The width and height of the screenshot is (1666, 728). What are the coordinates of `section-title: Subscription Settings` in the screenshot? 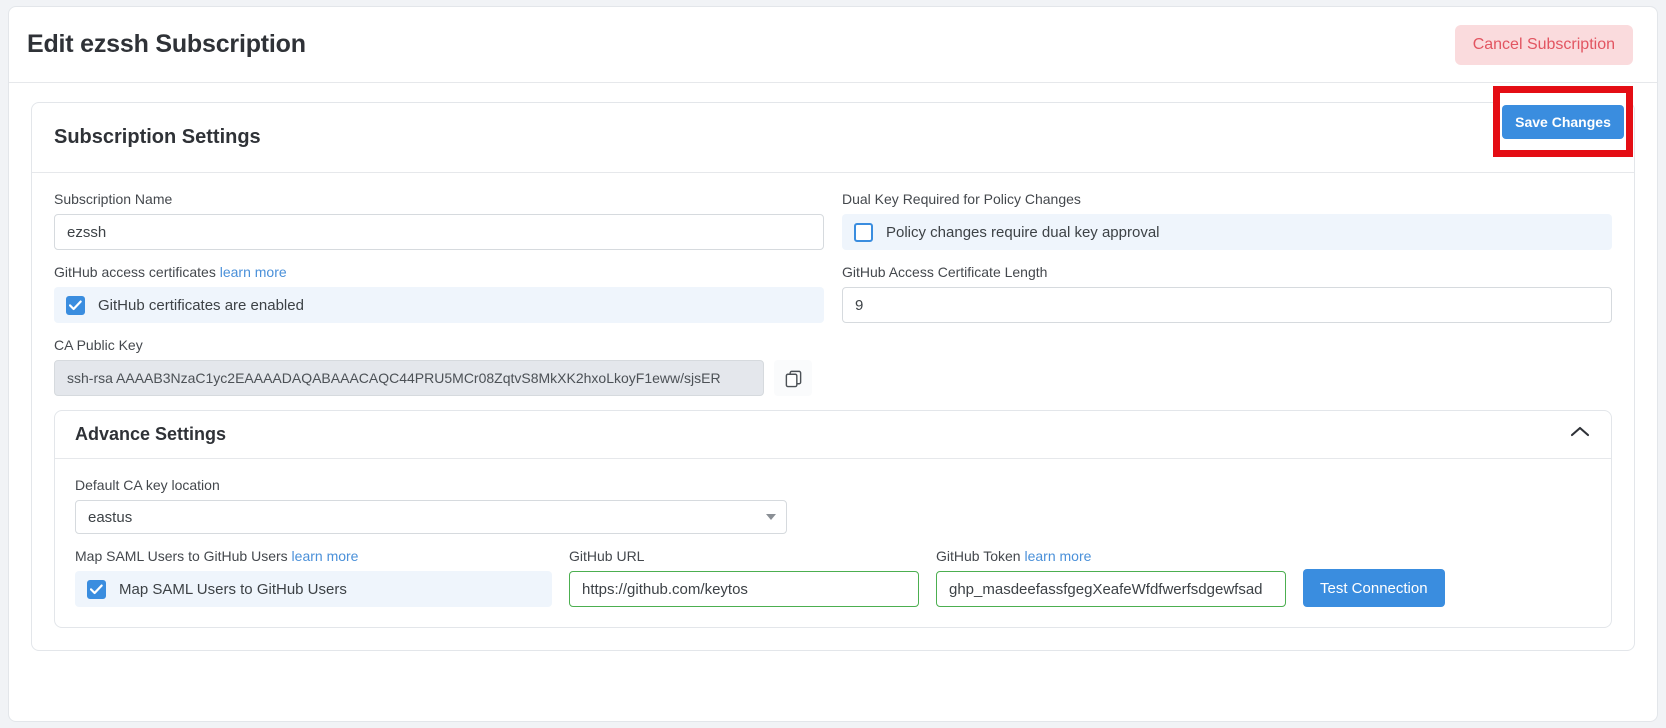 It's located at (157, 137).